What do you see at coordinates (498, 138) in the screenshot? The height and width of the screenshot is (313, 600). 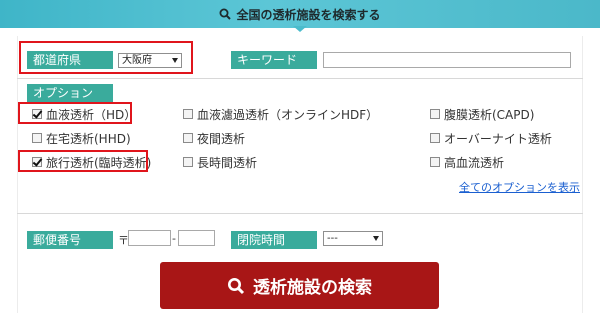 I see `option-label: オーバーナイト透析` at bounding box center [498, 138].